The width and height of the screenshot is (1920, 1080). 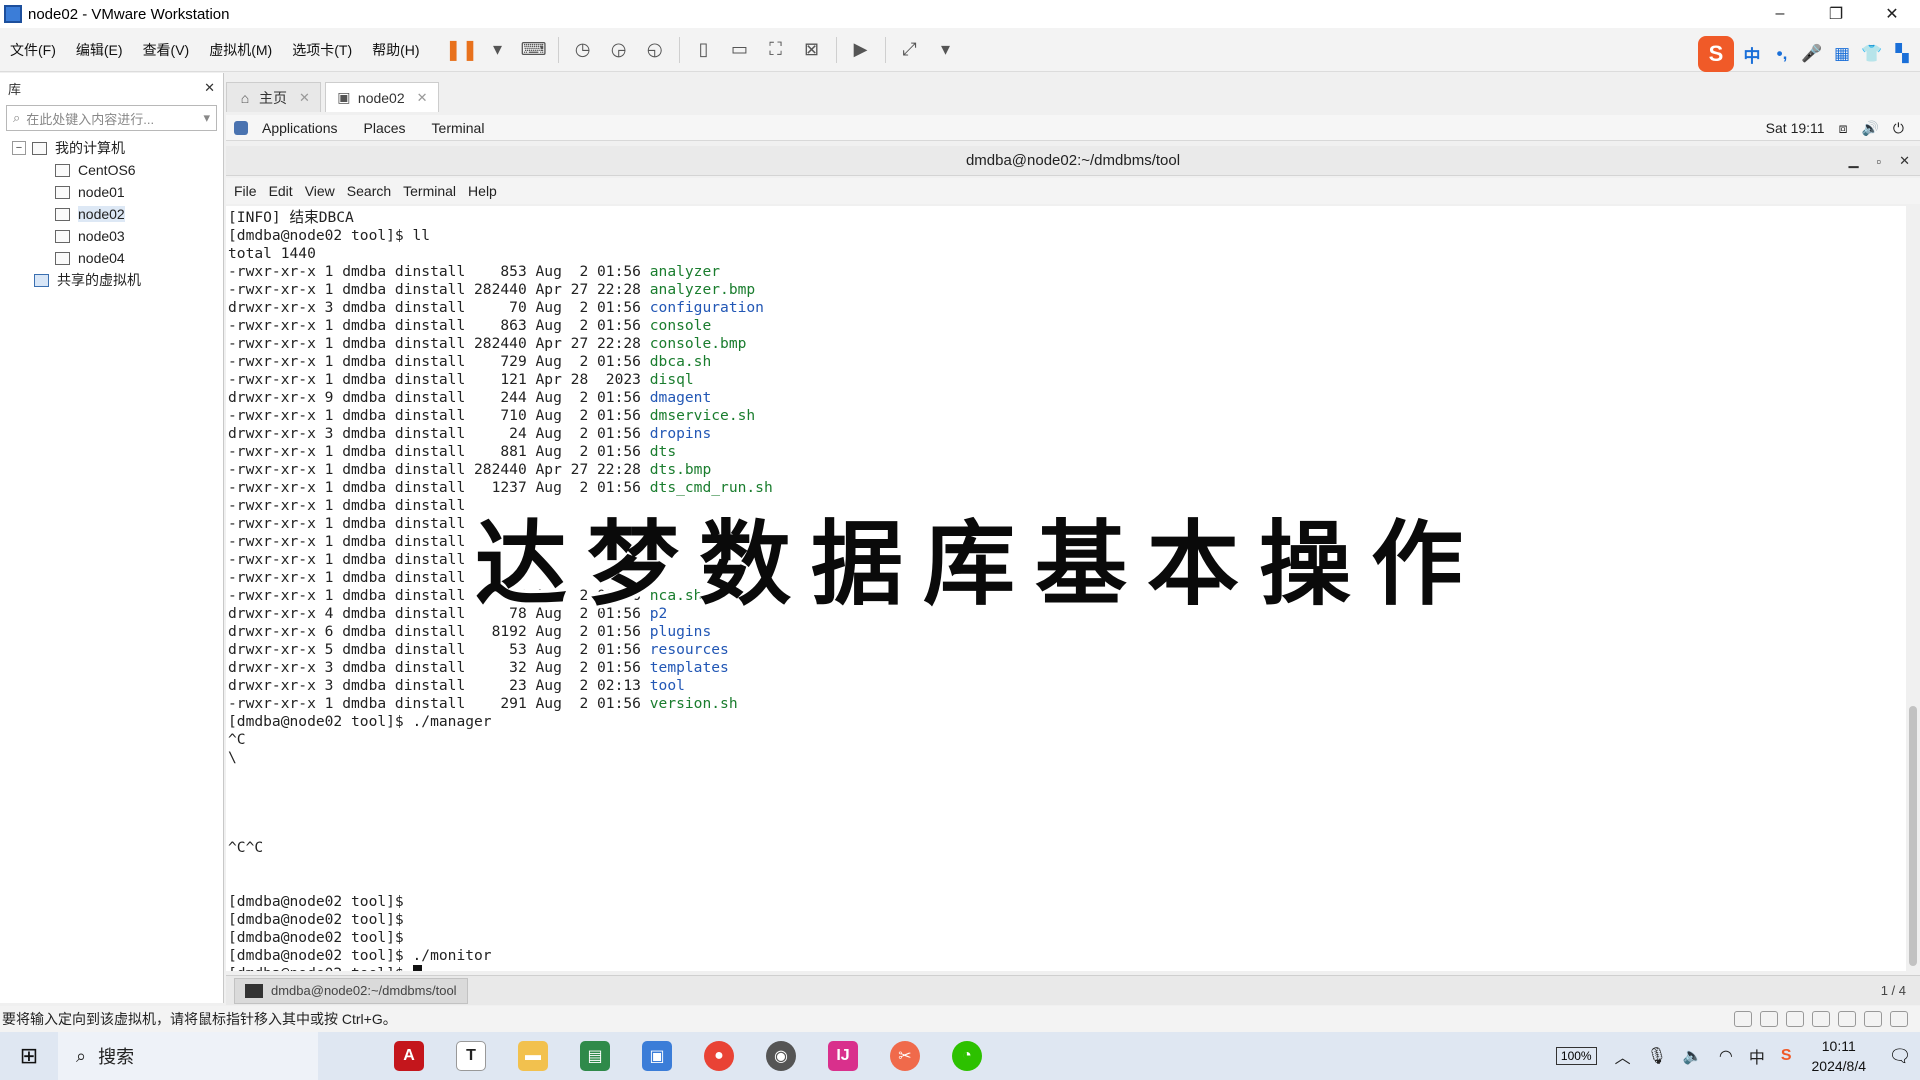 What do you see at coordinates (861, 50) in the screenshot?
I see `console-view-icon: ▶` at bounding box center [861, 50].